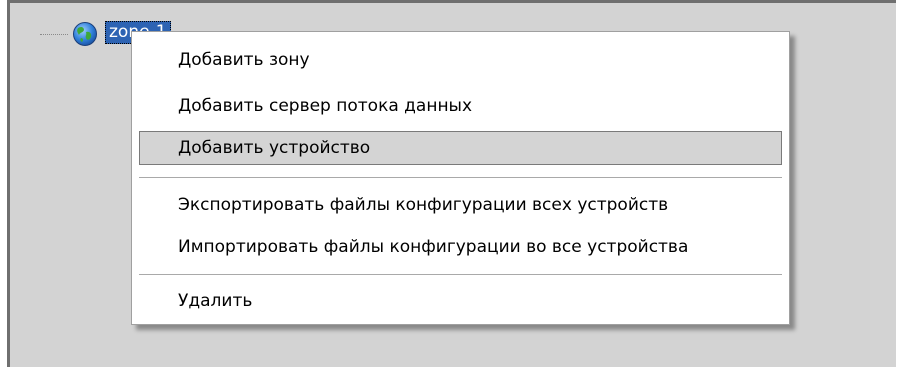 Image resolution: width=898 pixels, height=367 pixels. I want to click on menu-item-delete: Удалить, so click(460, 301).